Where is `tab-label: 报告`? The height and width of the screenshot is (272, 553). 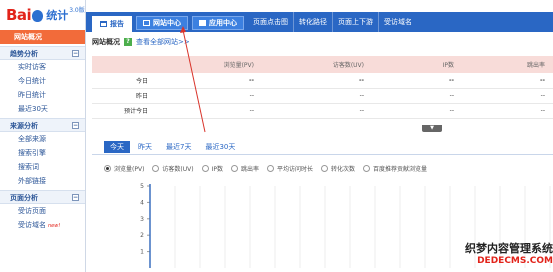
tab-label: 报告 is located at coordinates (117, 24).